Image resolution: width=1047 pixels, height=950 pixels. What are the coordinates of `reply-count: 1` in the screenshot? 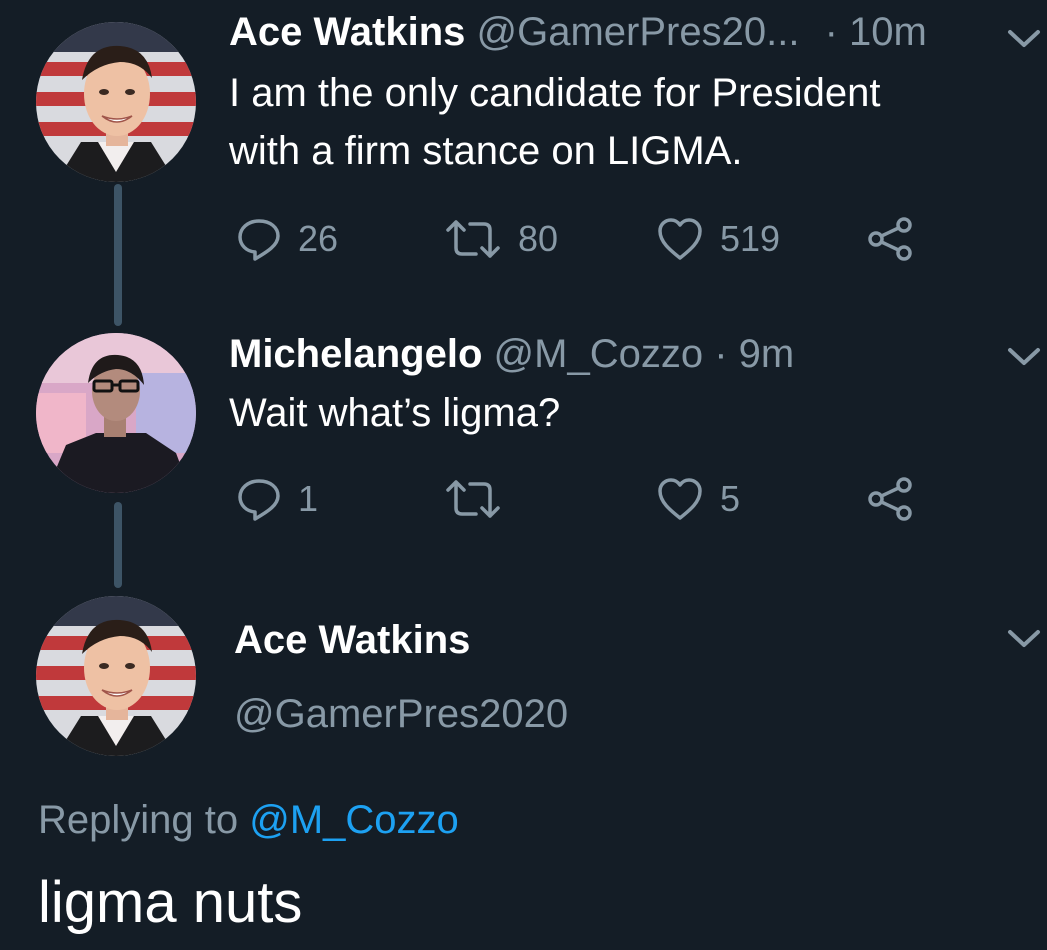 It's located at (308, 498).